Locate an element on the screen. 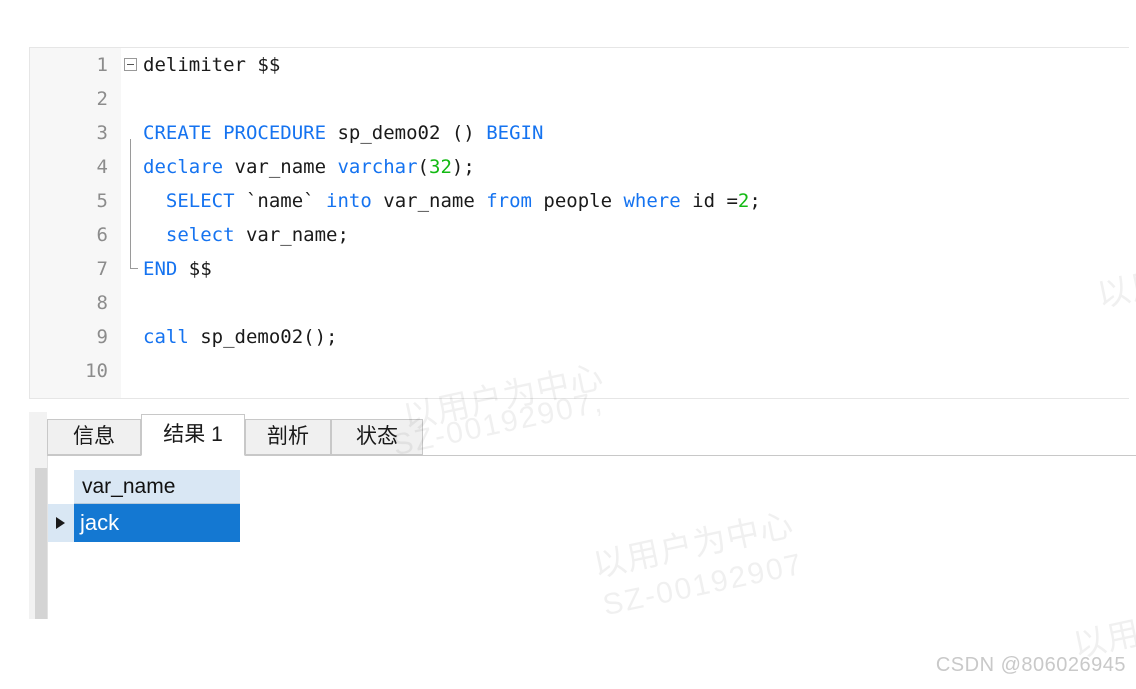 Image resolution: width=1136 pixels, height=689 pixels. code-token: $$ is located at coordinates (194, 269).